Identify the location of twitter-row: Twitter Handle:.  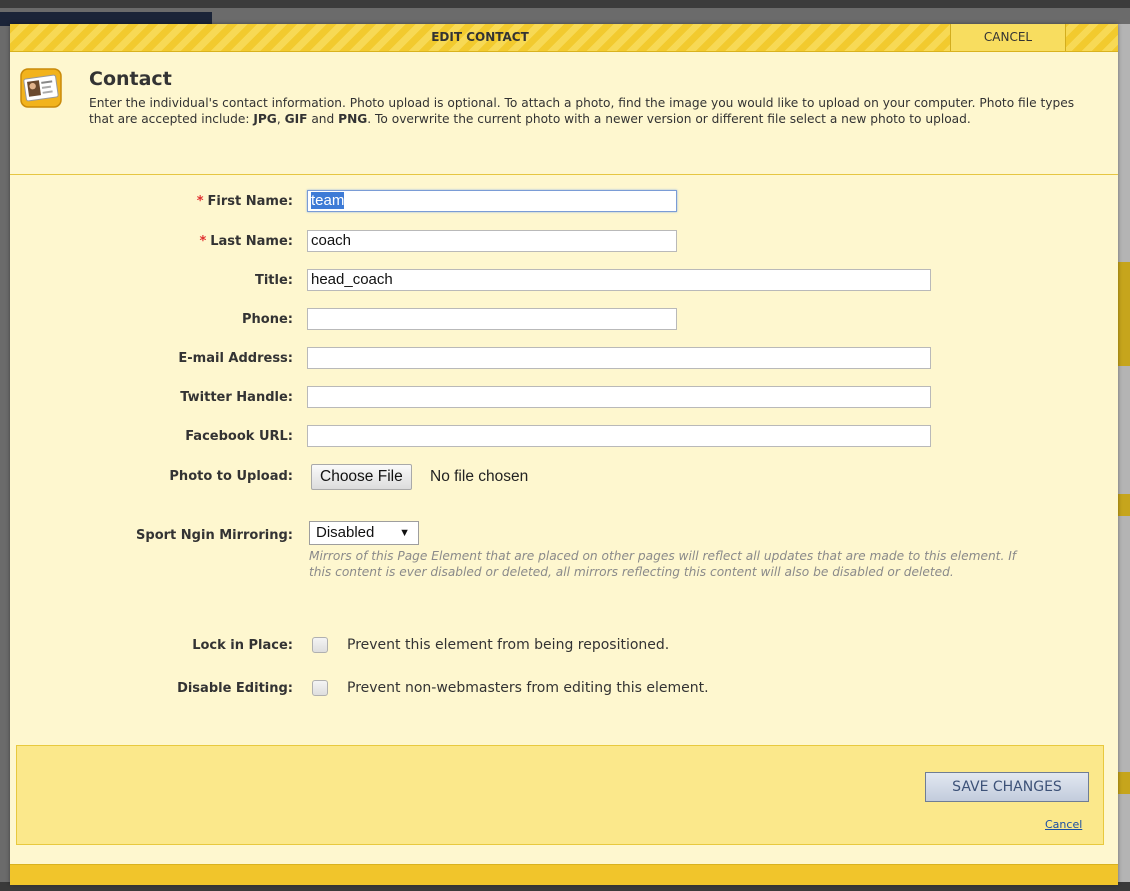
(564, 398).